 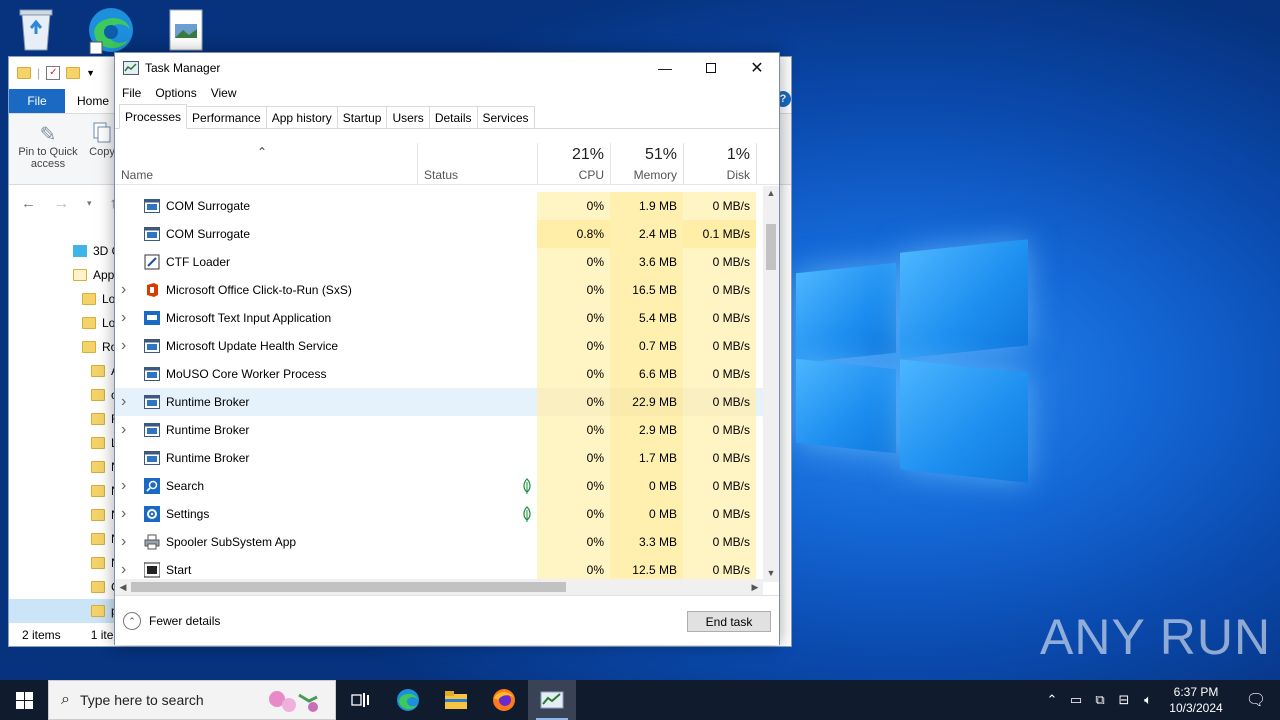 What do you see at coordinates (1052, 700) in the screenshot?
I see `chevron-up-icon: ⌃` at bounding box center [1052, 700].